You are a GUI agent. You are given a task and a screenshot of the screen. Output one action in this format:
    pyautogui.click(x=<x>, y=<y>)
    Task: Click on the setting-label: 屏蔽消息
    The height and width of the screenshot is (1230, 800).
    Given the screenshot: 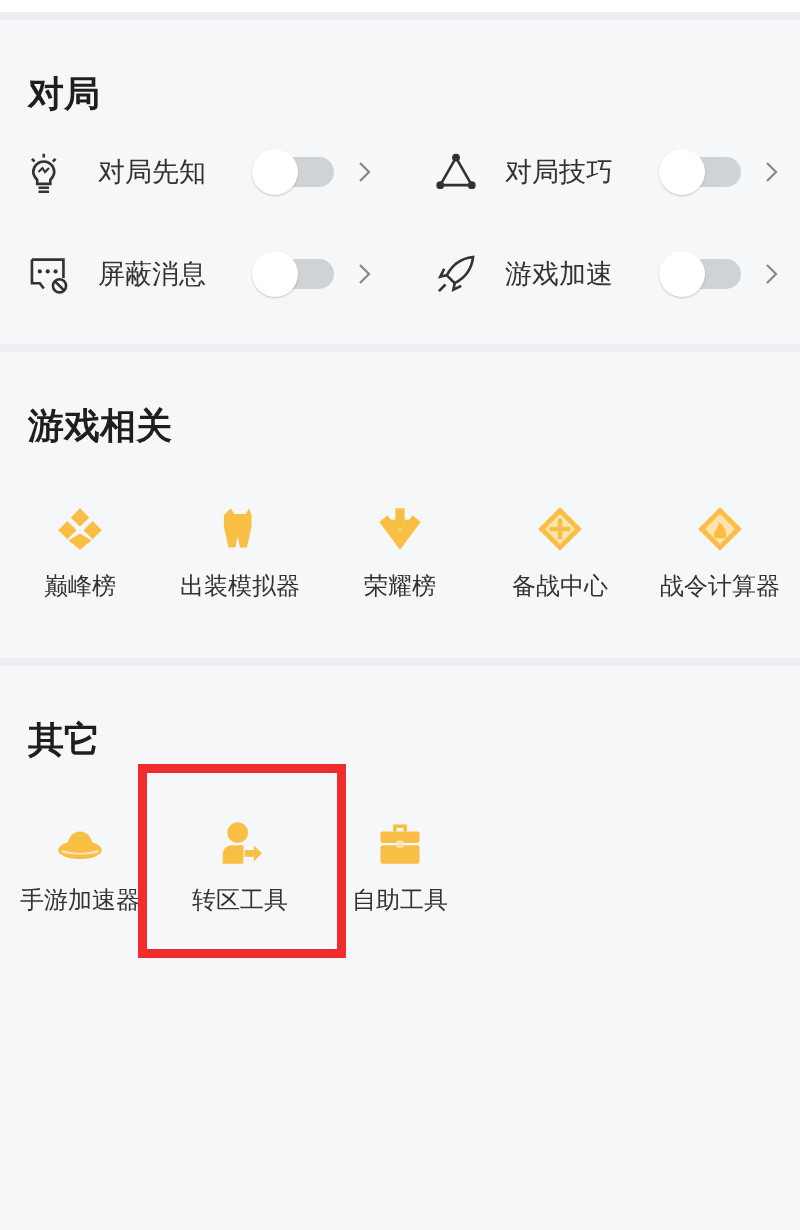 What is the action you would take?
    pyautogui.click(x=152, y=274)
    